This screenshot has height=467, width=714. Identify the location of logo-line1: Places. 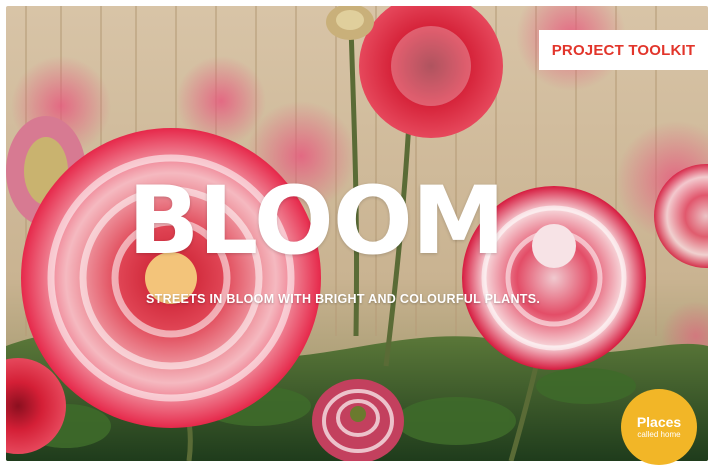
(659, 421).